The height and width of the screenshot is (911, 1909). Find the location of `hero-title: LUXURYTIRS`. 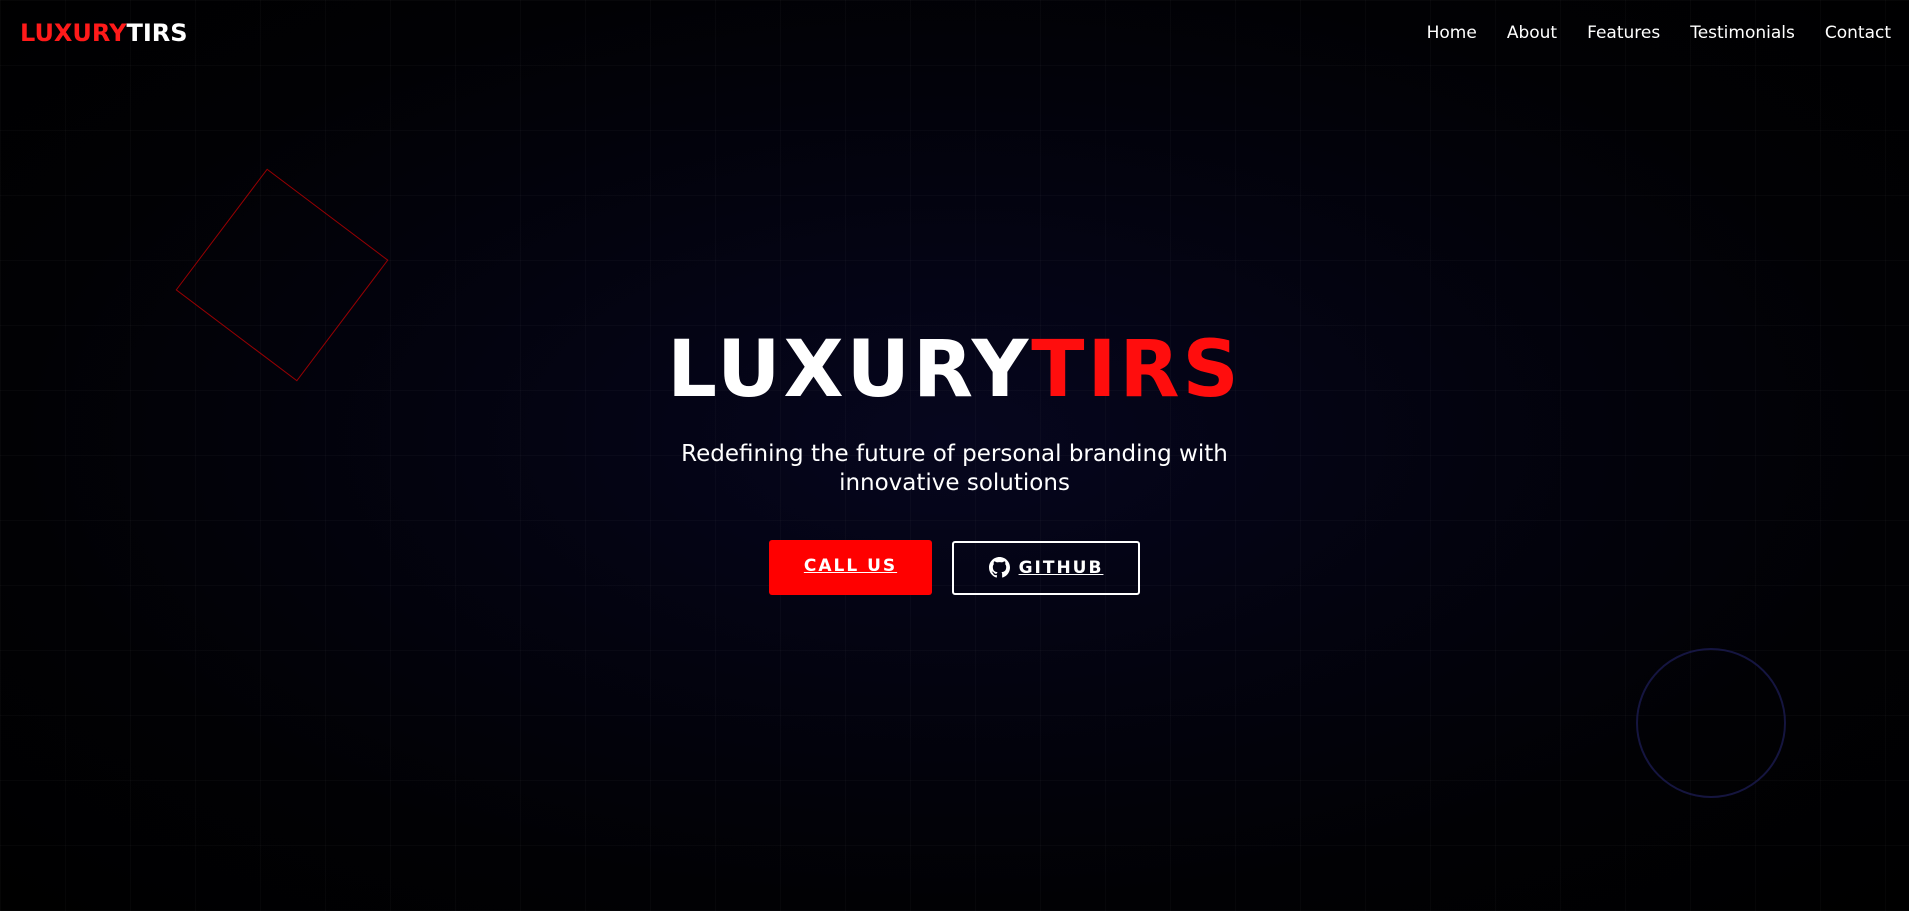

hero-title: LUXURYTIRS is located at coordinates (954, 370).